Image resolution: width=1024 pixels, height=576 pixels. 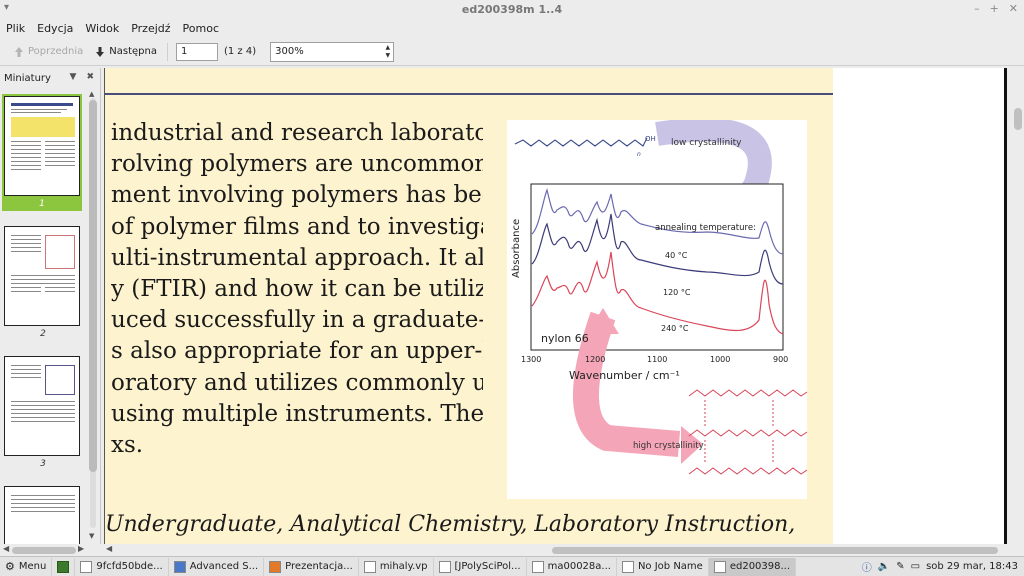 What do you see at coordinates (297, 320) in the screenshot?
I see `text-line: uced successfully in a graduate-level` at bounding box center [297, 320].